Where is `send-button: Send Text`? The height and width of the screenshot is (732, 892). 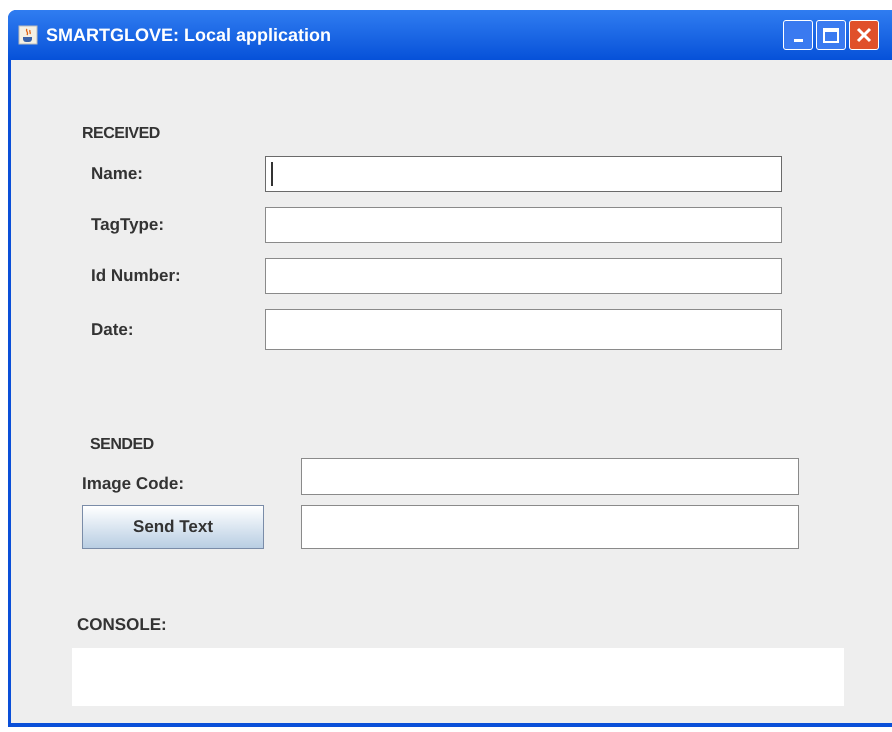
send-button: Send Text is located at coordinates (173, 527).